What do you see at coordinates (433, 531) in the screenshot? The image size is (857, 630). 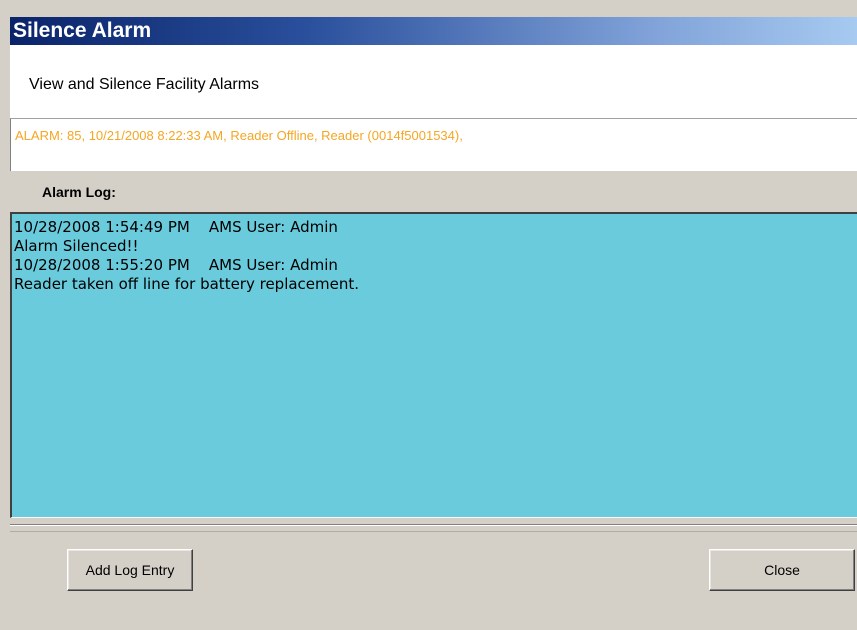 I see `footer-divider` at bounding box center [433, 531].